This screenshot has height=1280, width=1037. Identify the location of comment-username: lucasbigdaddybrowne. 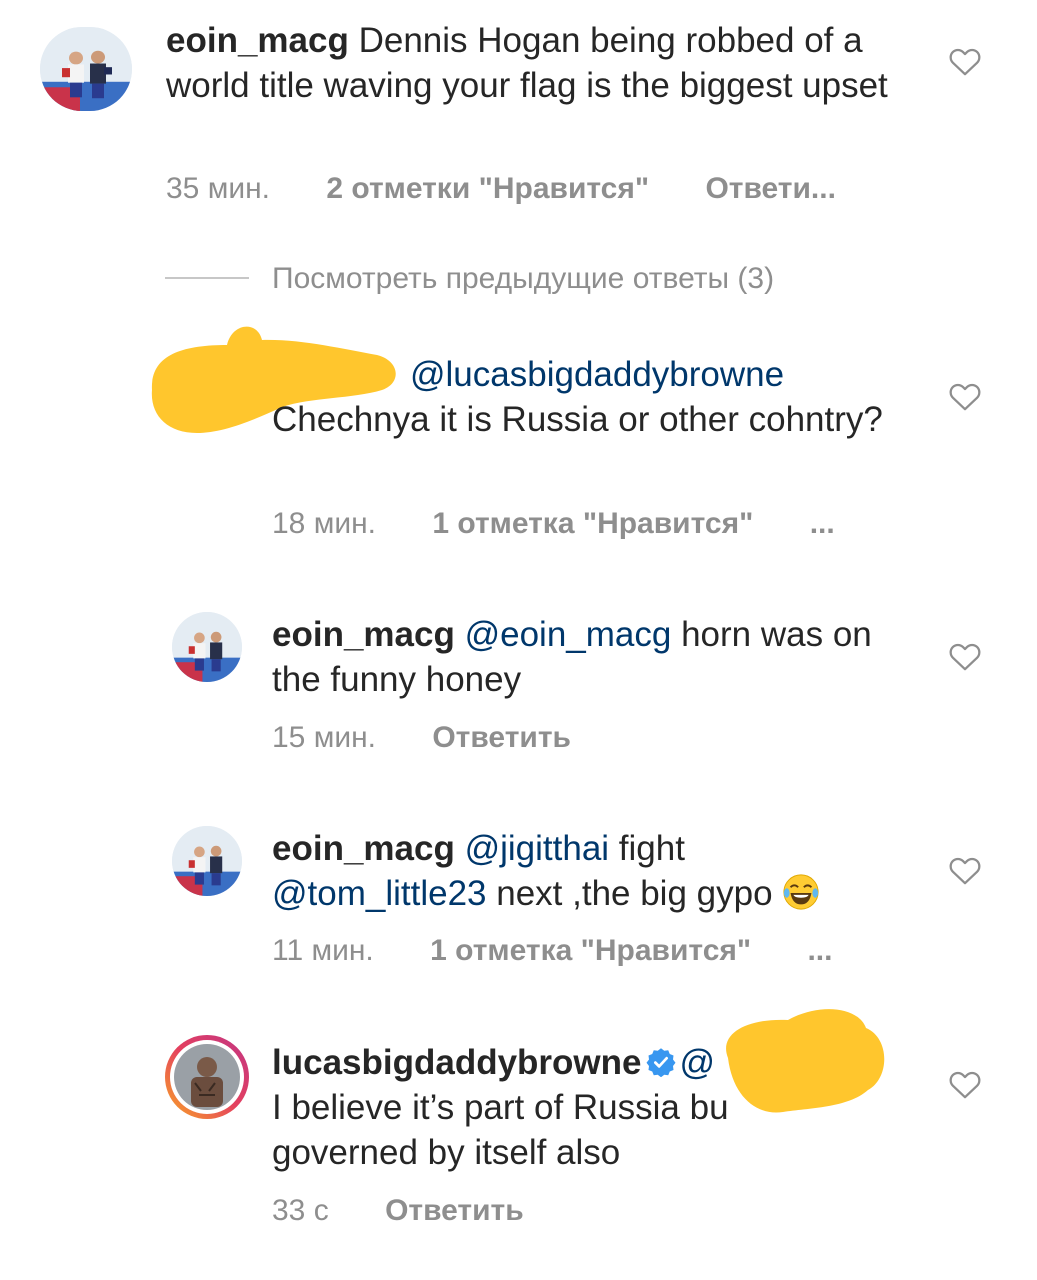
(457, 1062).